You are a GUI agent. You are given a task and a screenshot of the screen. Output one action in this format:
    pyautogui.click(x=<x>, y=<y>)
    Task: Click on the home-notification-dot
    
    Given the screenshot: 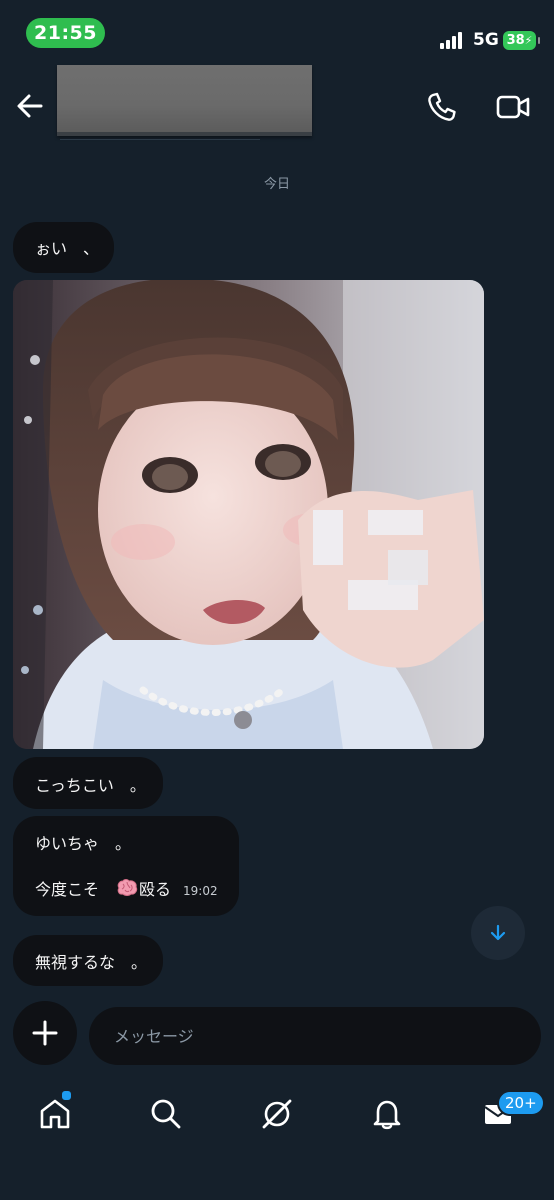 What is the action you would take?
    pyautogui.click(x=66, y=1095)
    